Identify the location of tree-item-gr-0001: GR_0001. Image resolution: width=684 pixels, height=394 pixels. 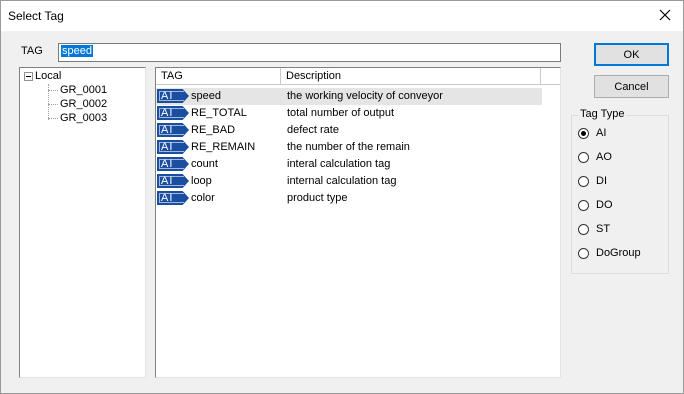
(77, 90).